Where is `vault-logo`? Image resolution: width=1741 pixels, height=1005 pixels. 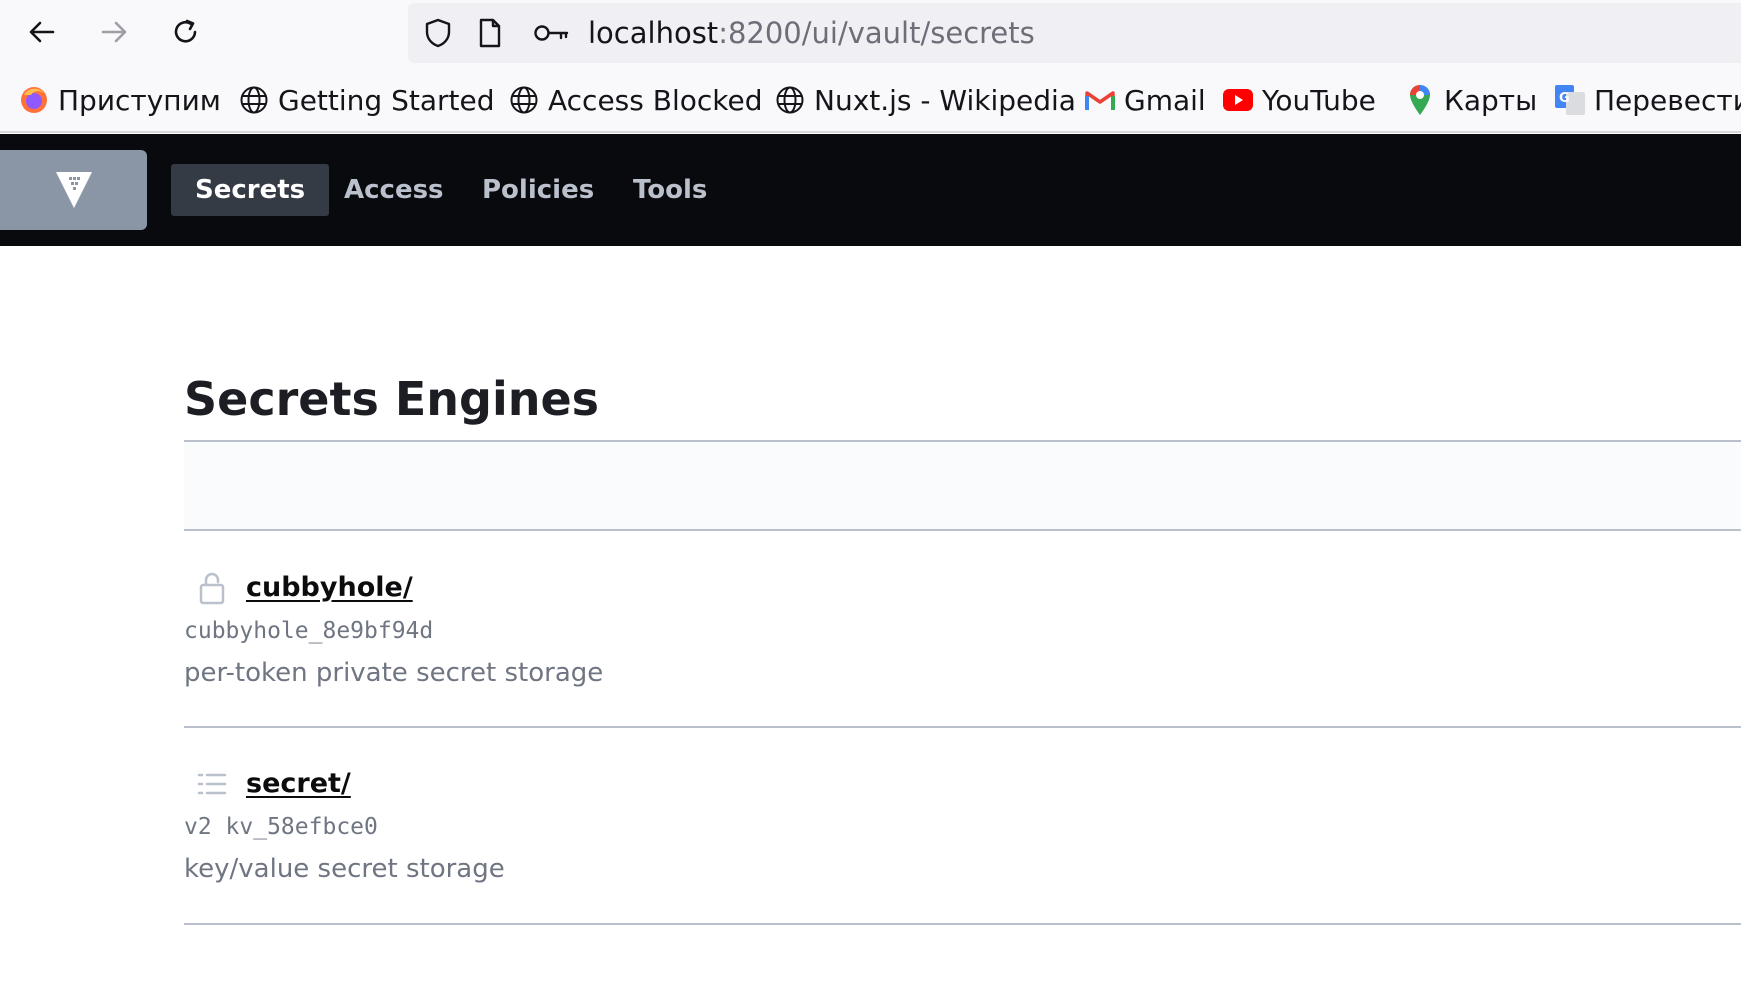 vault-logo is located at coordinates (73, 190).